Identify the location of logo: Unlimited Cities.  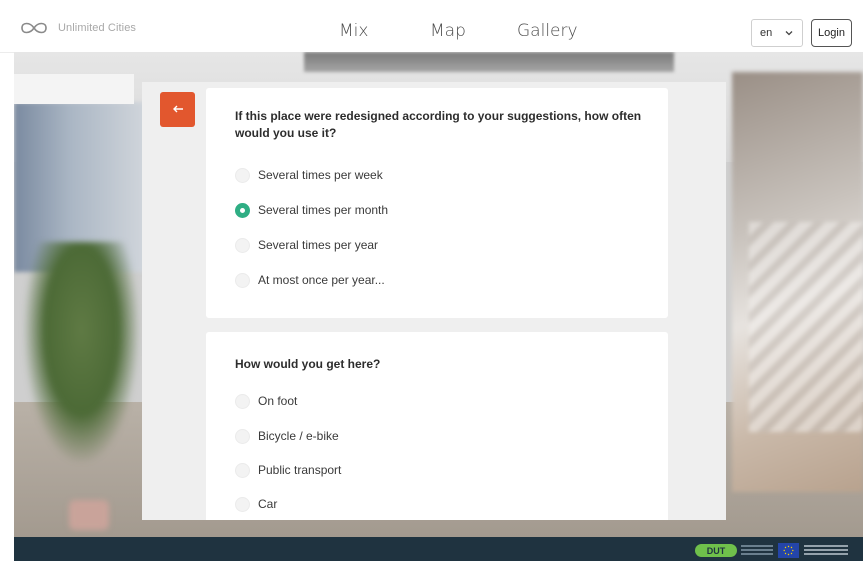
(76, 28).